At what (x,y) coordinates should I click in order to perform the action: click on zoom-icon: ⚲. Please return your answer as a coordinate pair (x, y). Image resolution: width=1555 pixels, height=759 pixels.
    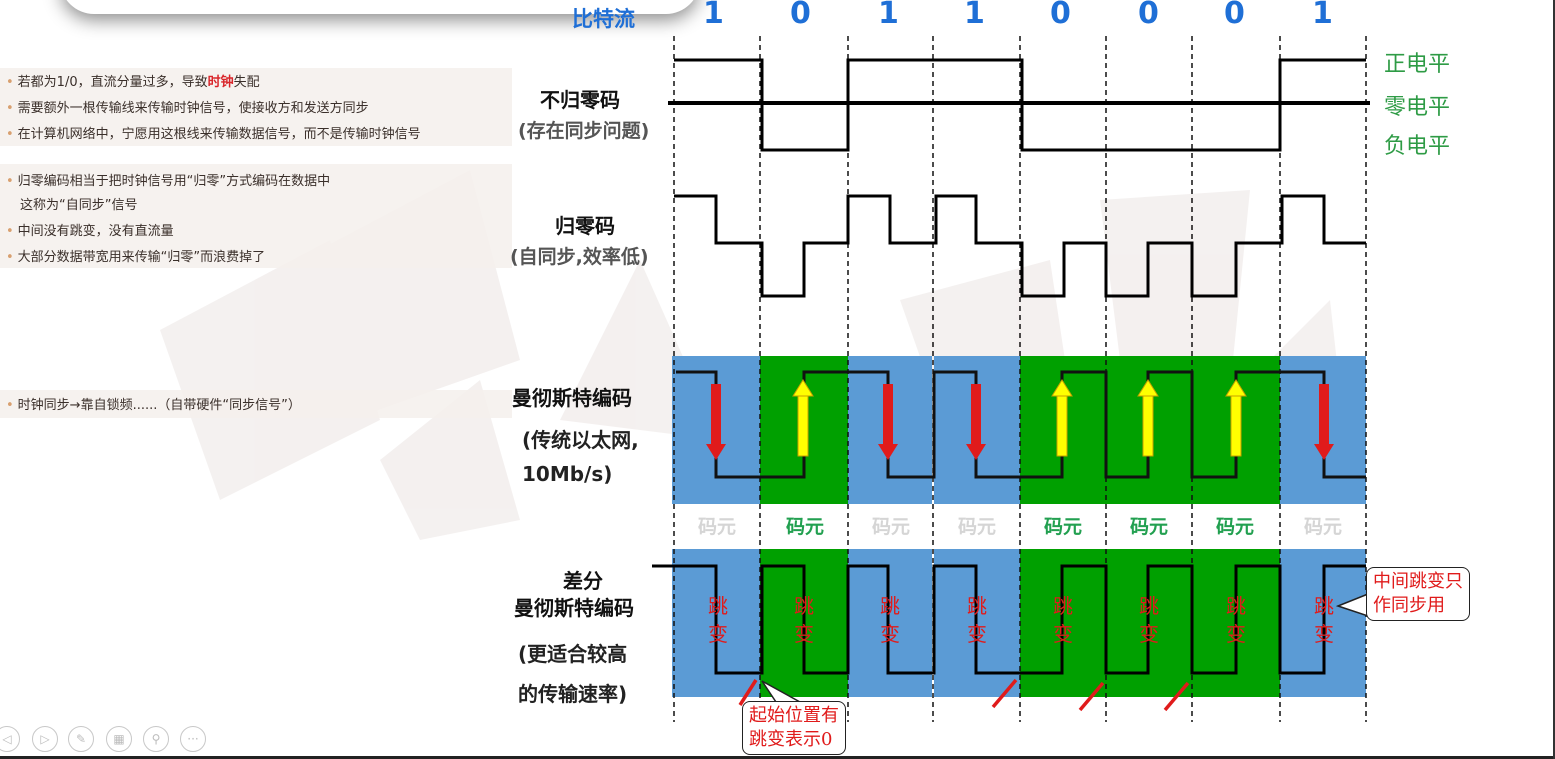
    Looking at the image, I should click on (156, 739).